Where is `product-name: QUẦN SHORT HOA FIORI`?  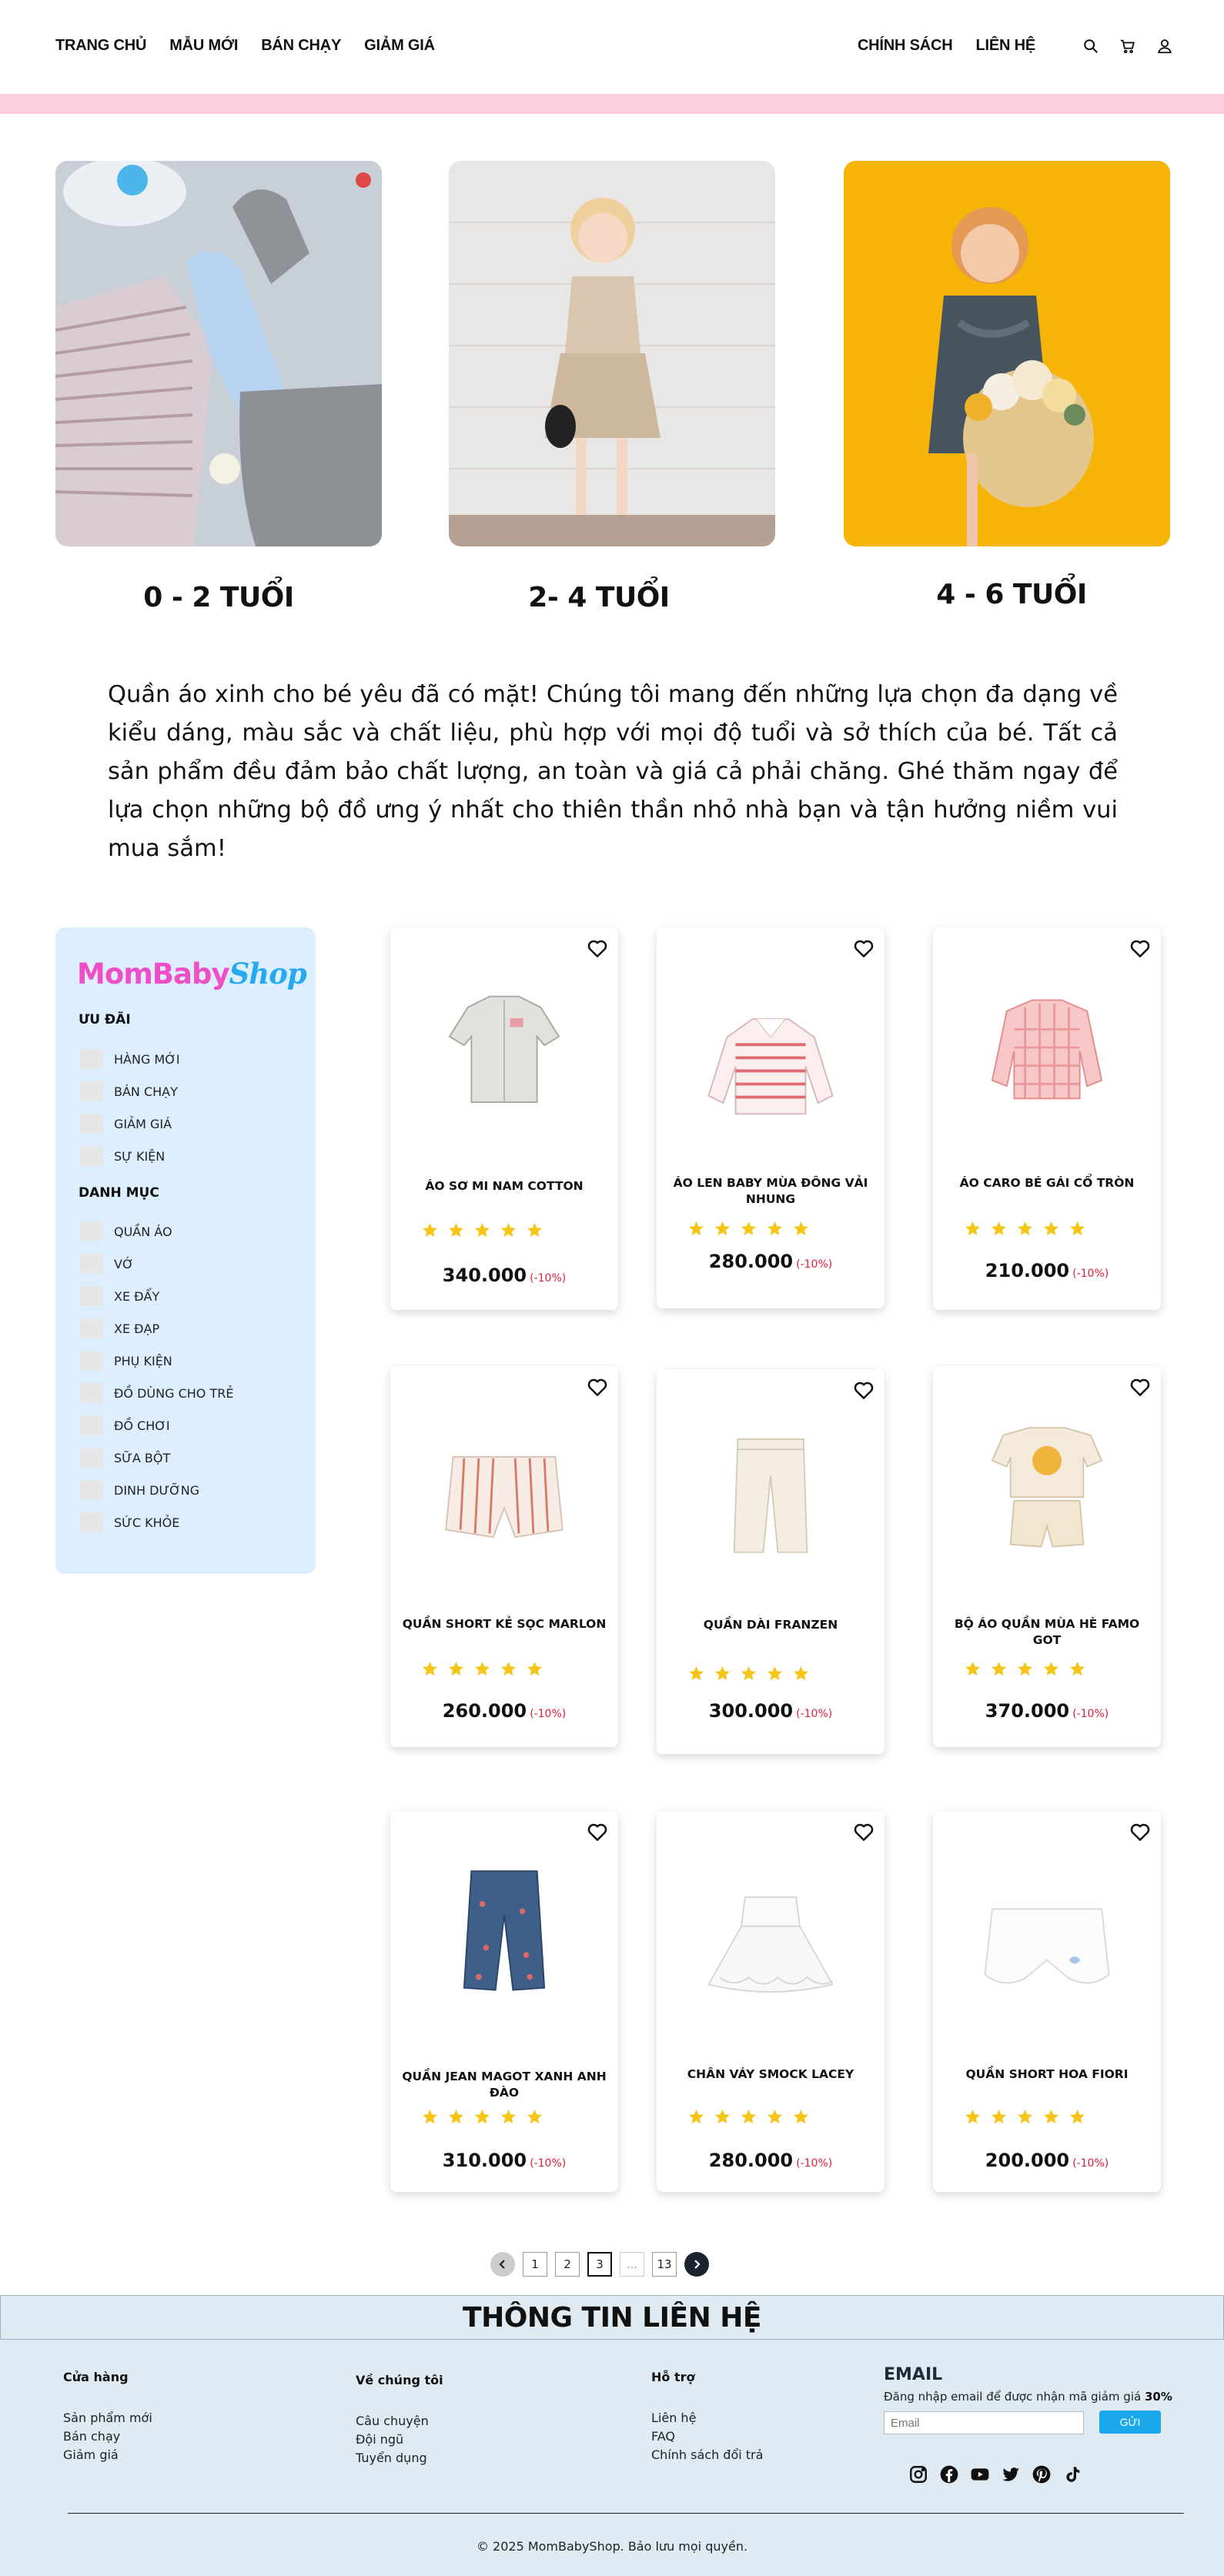 product-name: QUẦN SHORT HOA FIORI is located at coordinates (1047, 2074).